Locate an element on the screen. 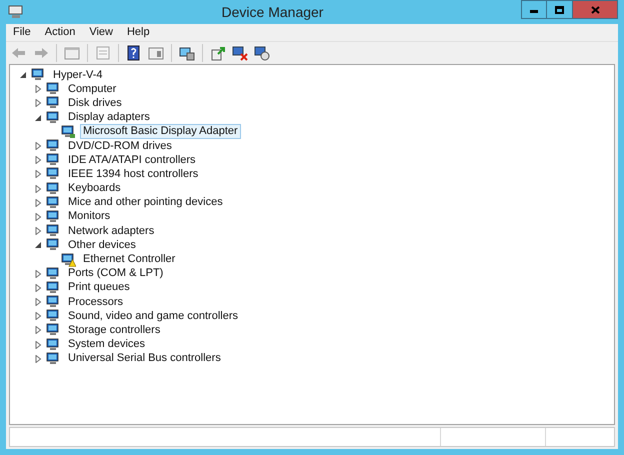 The image size is (624, 455). close-button is located at coordinates (595, 9).